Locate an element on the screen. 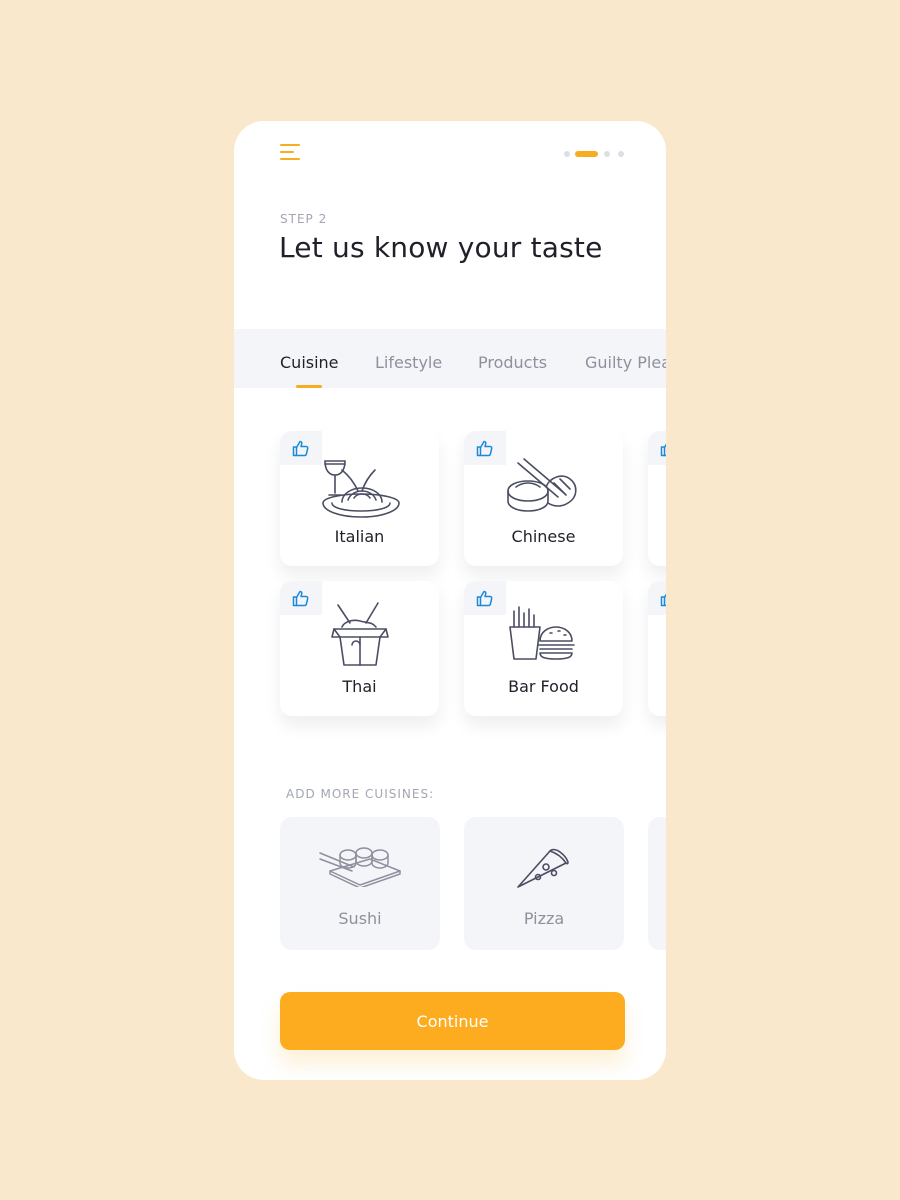 The width and height of the screenshot is (900, 1200). dumpling-icon is located at coordinates (542, 485).